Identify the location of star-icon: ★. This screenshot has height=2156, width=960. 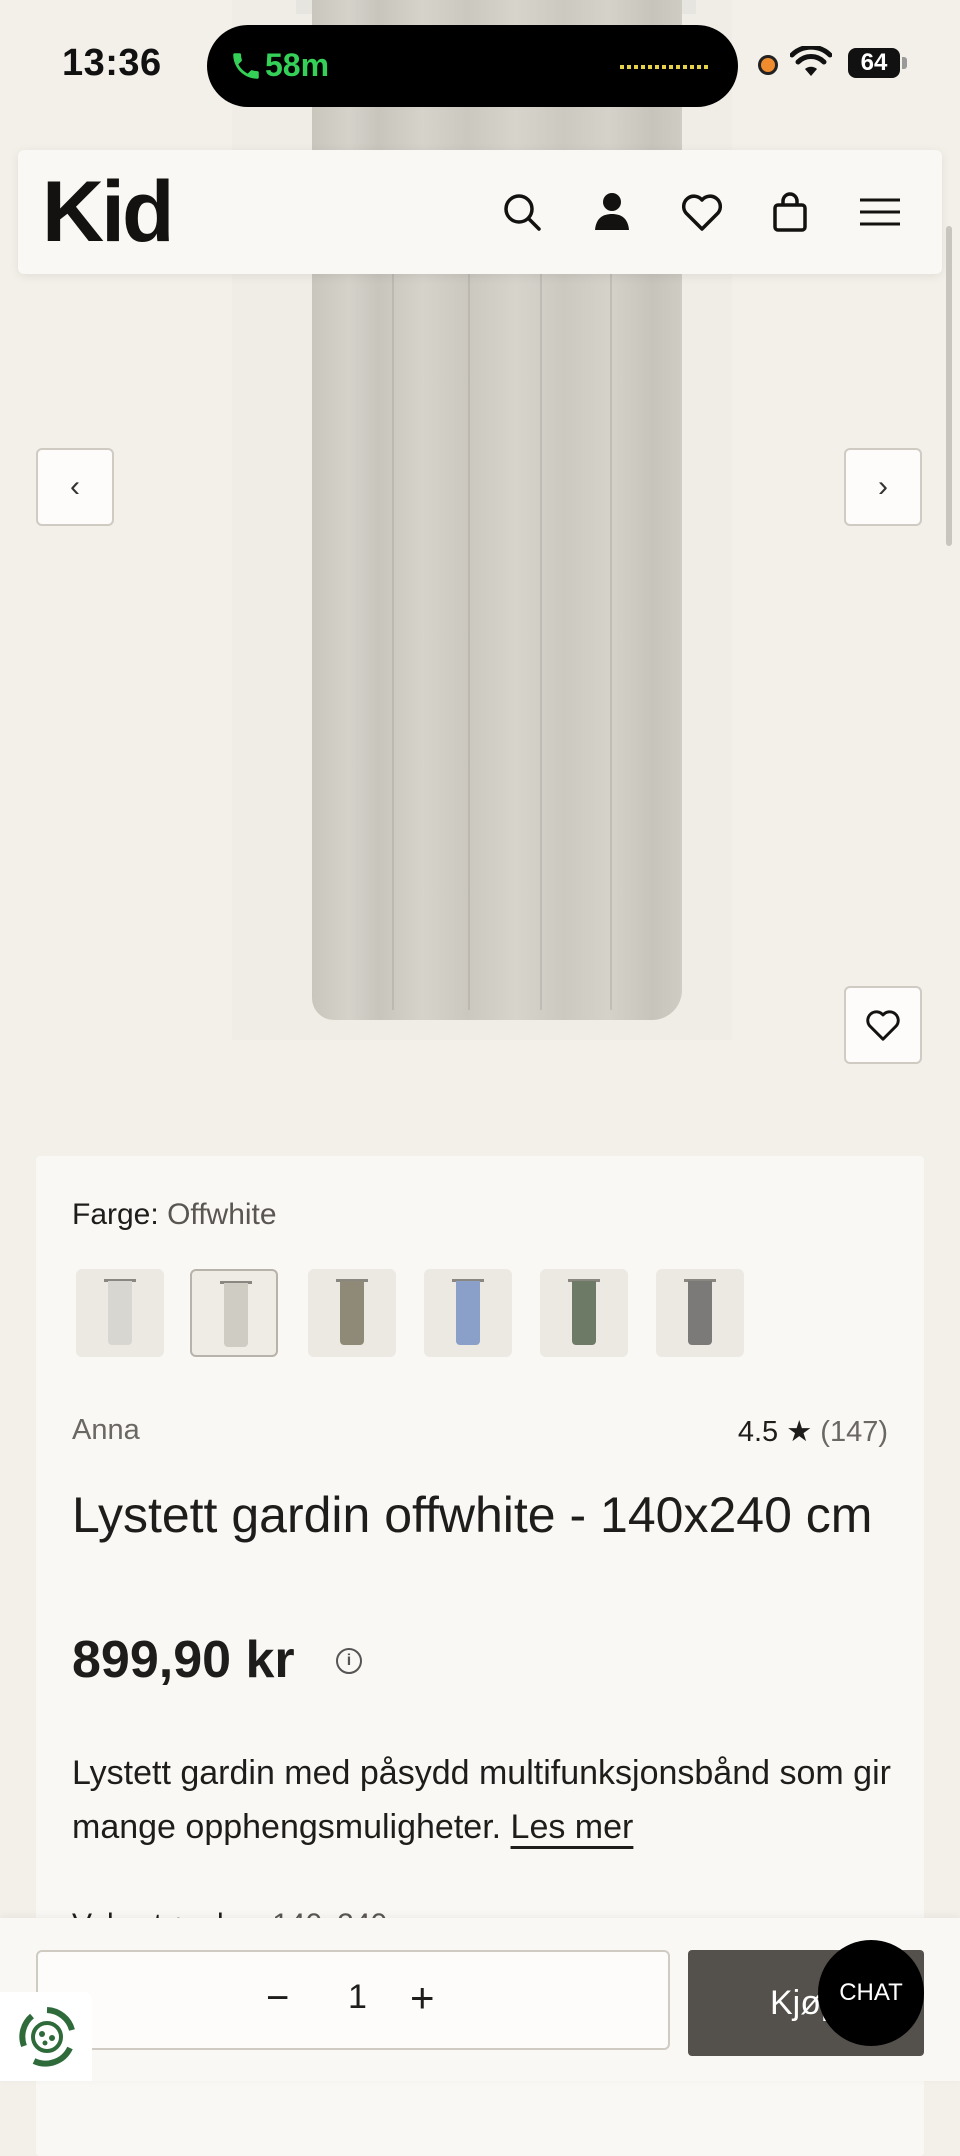
(799, 1432).